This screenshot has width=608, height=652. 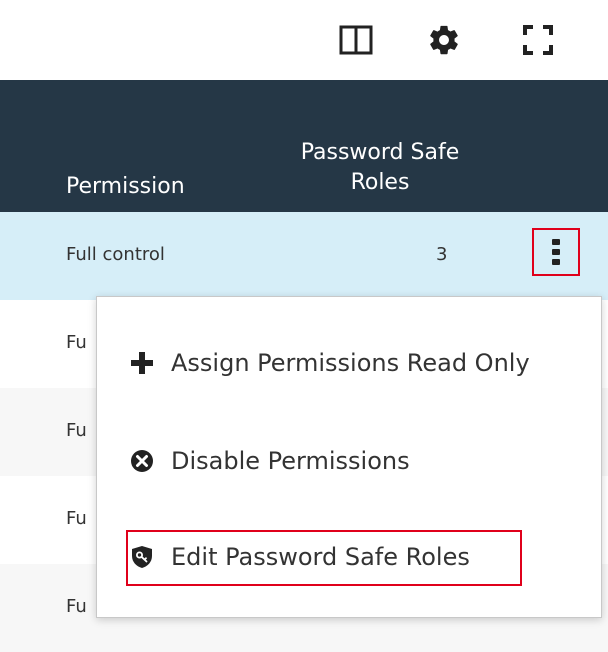 I want to click on columns-icon, so click(x=356, y=40).